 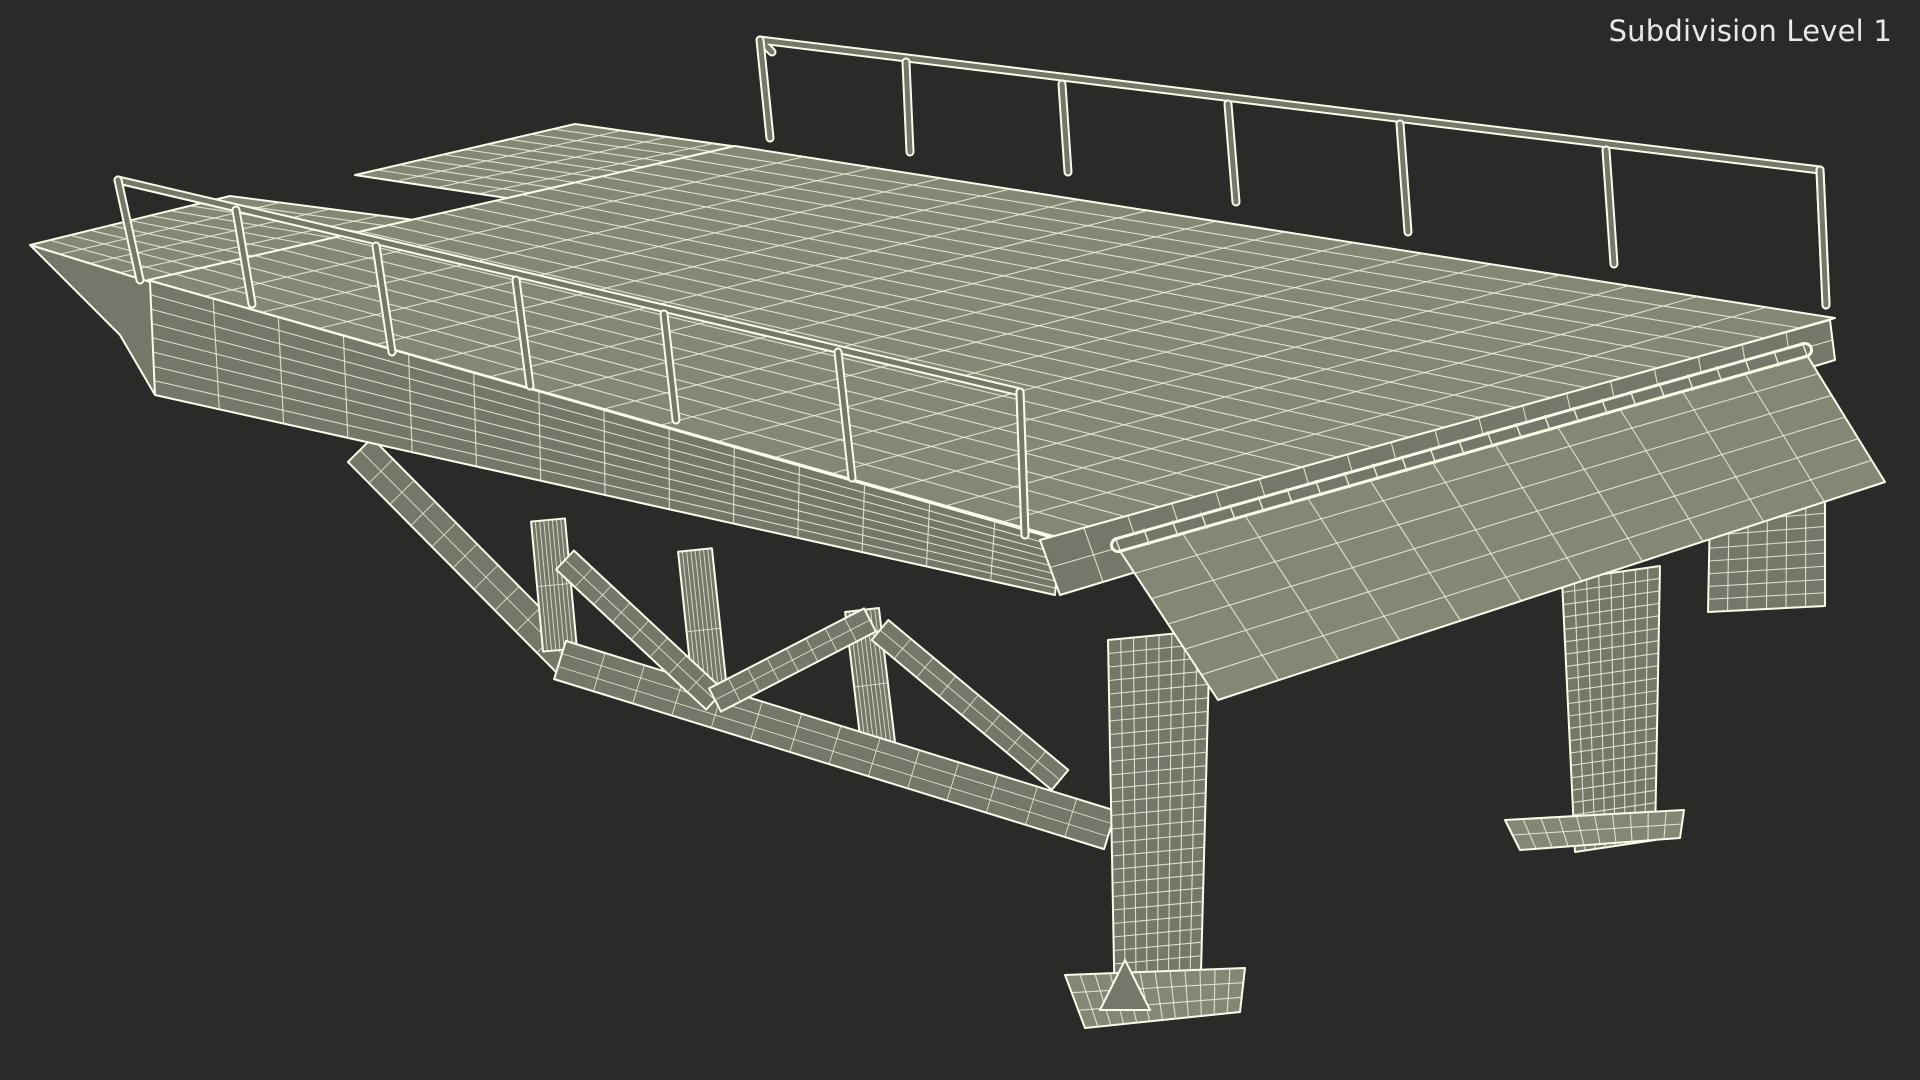 I want to click on front-leg, so click(x=1159, y=824).